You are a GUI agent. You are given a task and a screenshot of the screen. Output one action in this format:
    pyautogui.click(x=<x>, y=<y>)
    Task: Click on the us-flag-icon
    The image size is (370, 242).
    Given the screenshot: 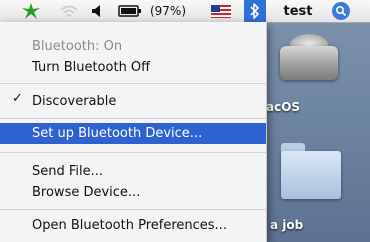 What is the action you would take?
    pyautogui.click(x=221, y=11)
    